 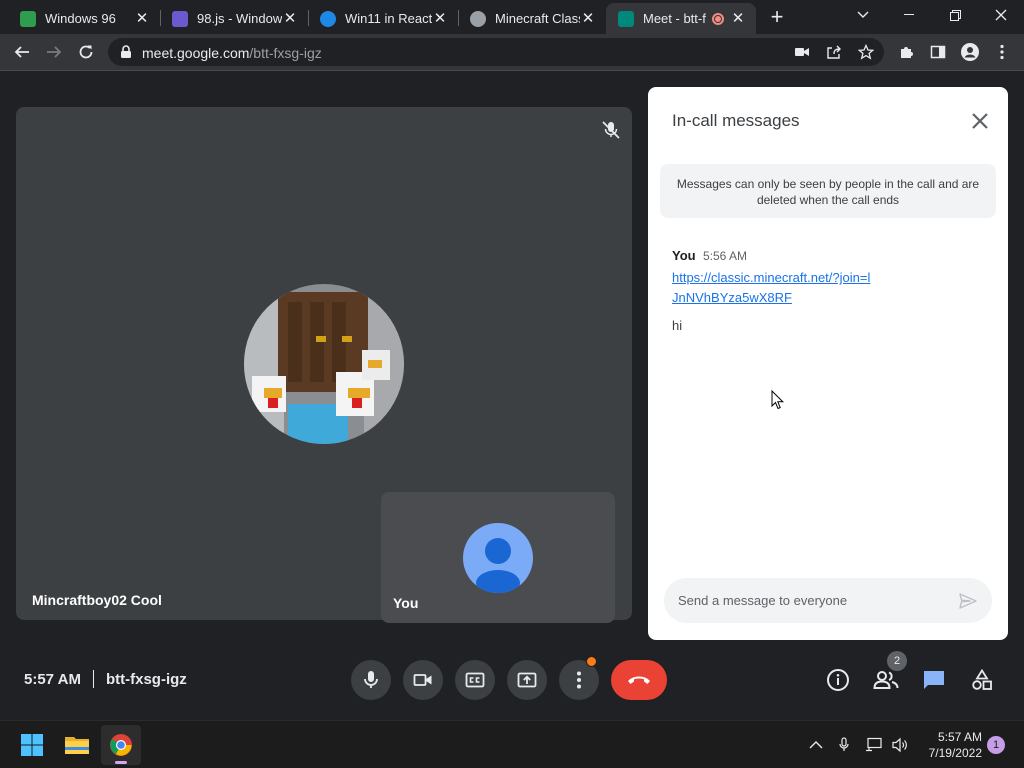 What do you see at coordinates (80, 18) in the screenshot?
I see `tab-title: Windows 96` at bounding box center [80, 18].